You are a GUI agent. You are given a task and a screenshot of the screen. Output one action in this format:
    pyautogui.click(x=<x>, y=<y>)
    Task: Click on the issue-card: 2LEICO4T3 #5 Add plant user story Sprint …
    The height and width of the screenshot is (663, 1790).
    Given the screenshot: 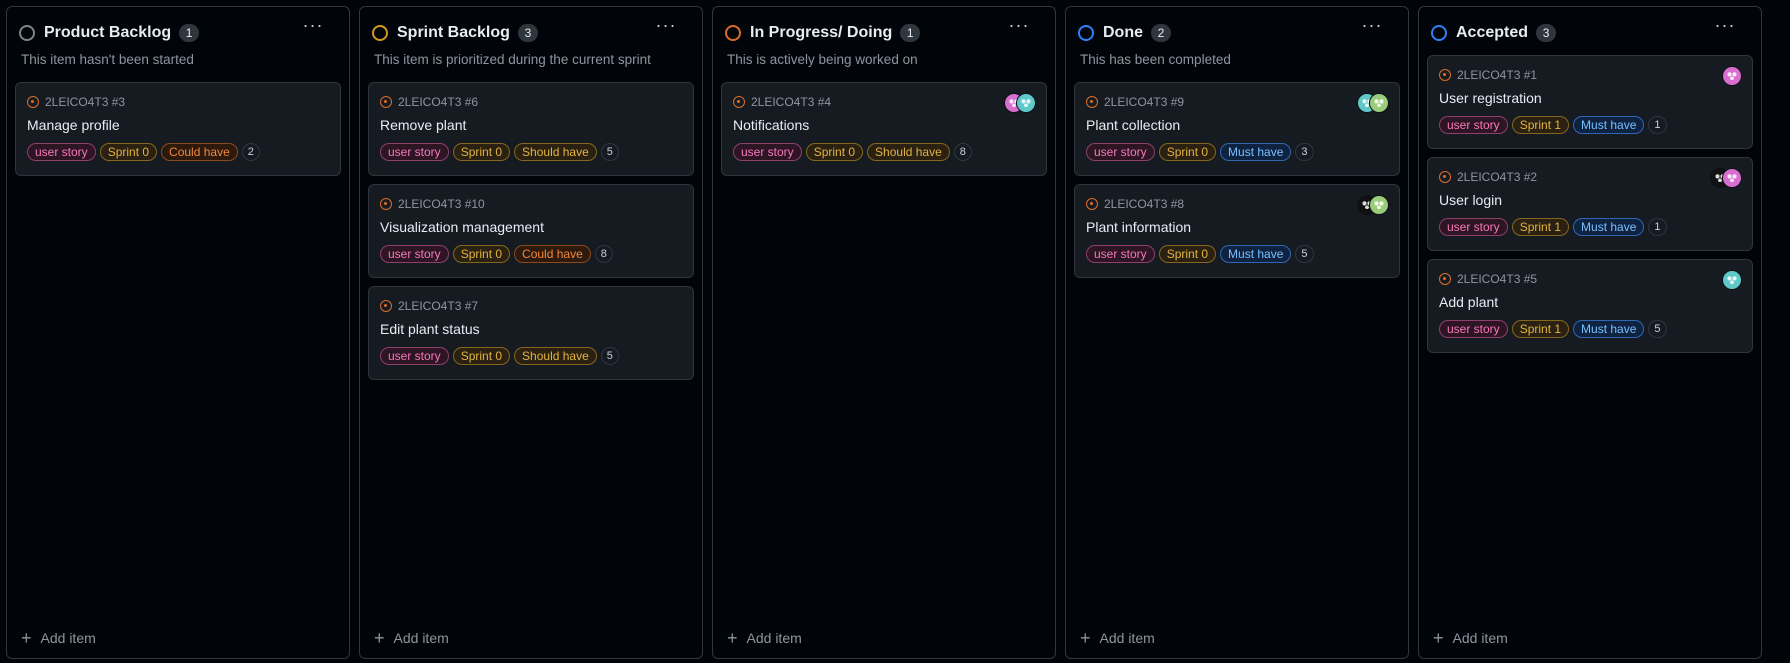 What is the action you would take?
    pyautogui.click(x=1590, y=306)
    